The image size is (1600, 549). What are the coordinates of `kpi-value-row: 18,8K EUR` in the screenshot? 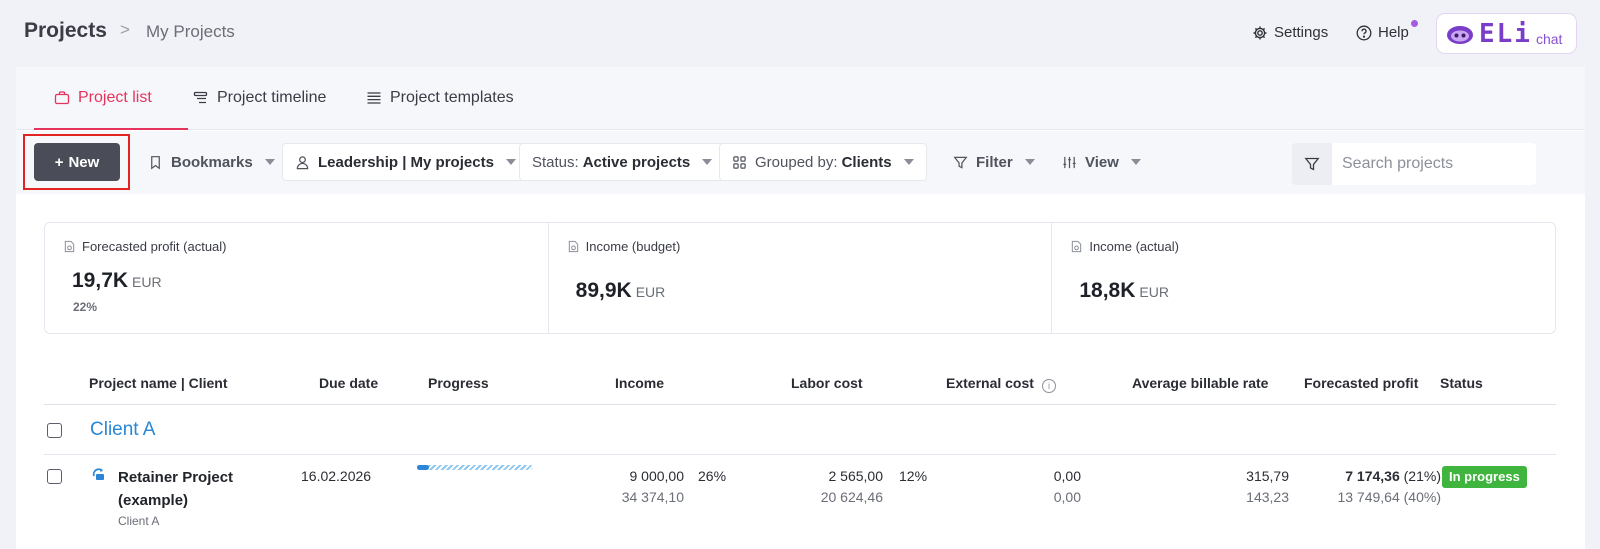 It's located at (1124, 291).